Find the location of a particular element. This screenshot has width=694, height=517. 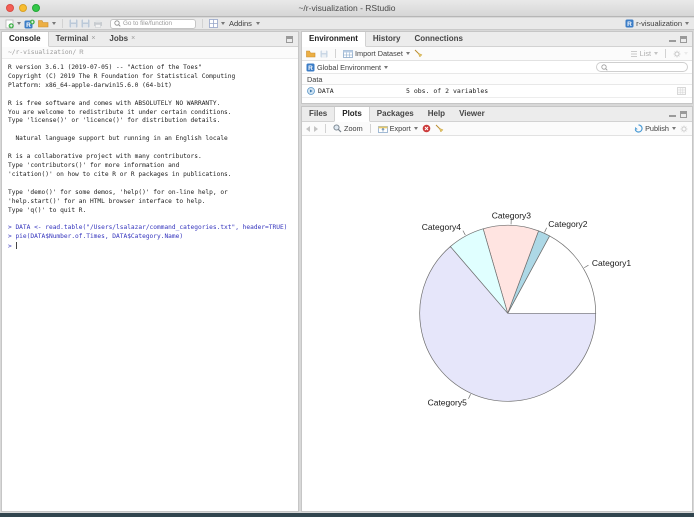

tab-packages: Packages is located at coordinates (395, 114).